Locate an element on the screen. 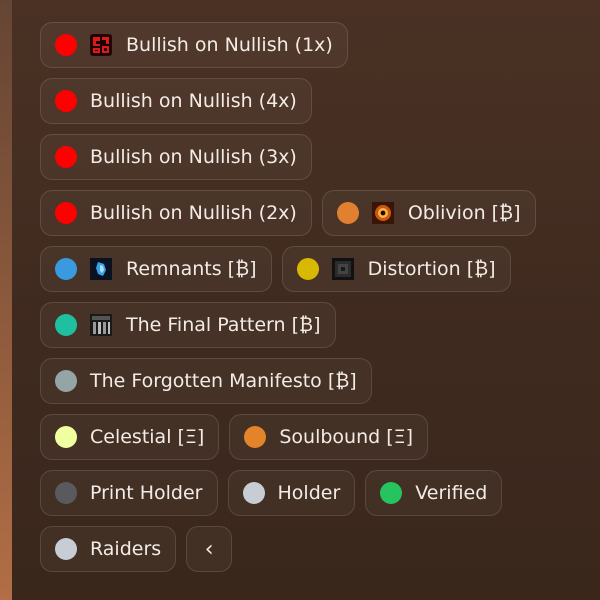  role-chip-final-pattern: The Final Pattern [₿] is located at coordinates (188, 325).